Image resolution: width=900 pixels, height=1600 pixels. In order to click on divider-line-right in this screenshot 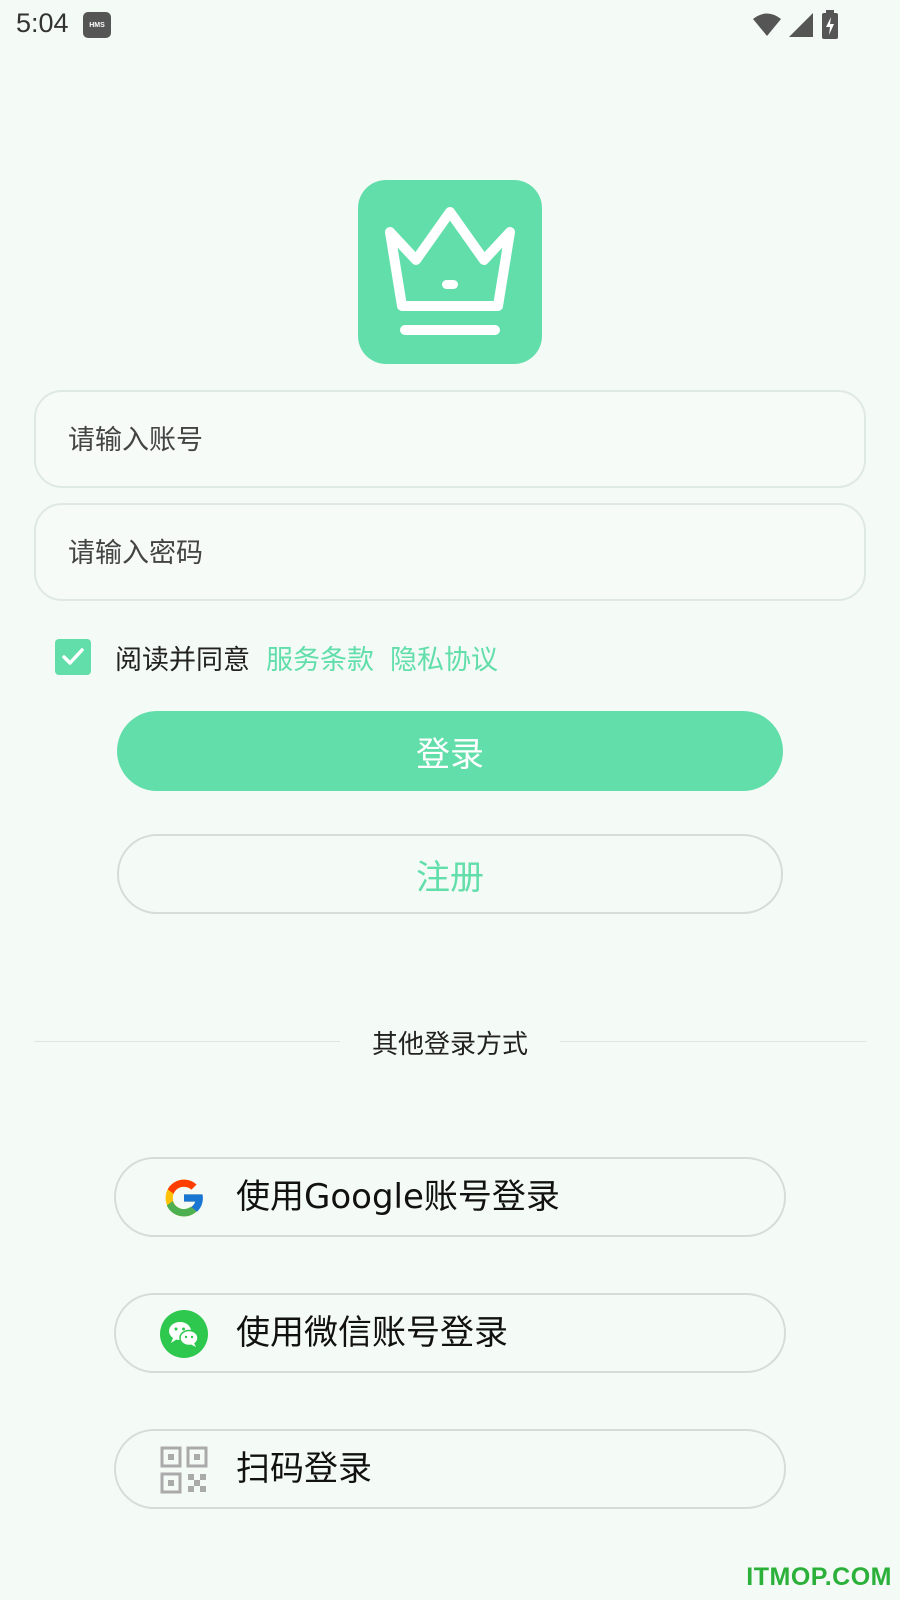, I will do `click(713, 1041)`.